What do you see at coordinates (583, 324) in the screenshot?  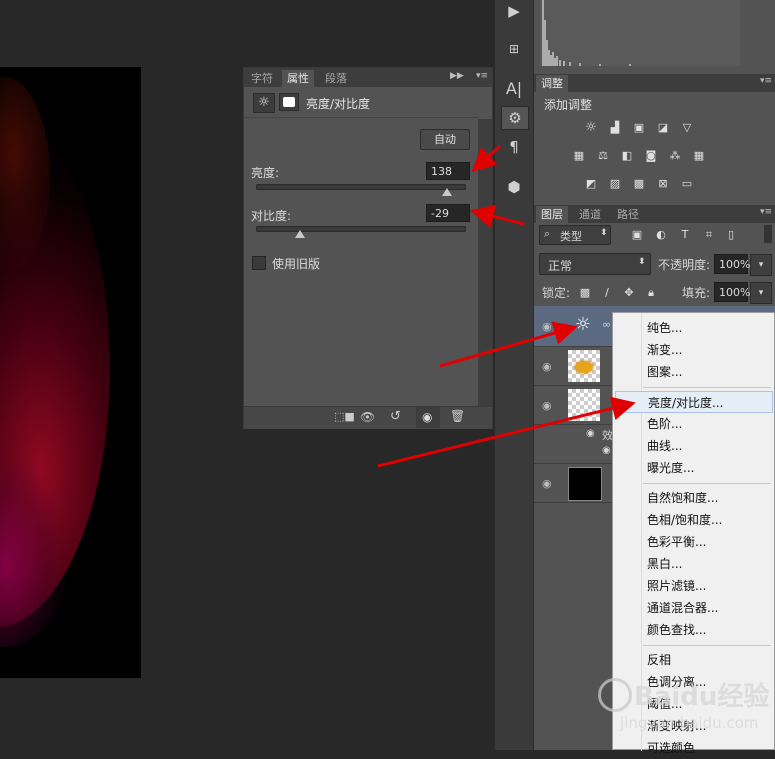 I see `adjustment-layer-icon: ☼` at bounding box center [583, 324].